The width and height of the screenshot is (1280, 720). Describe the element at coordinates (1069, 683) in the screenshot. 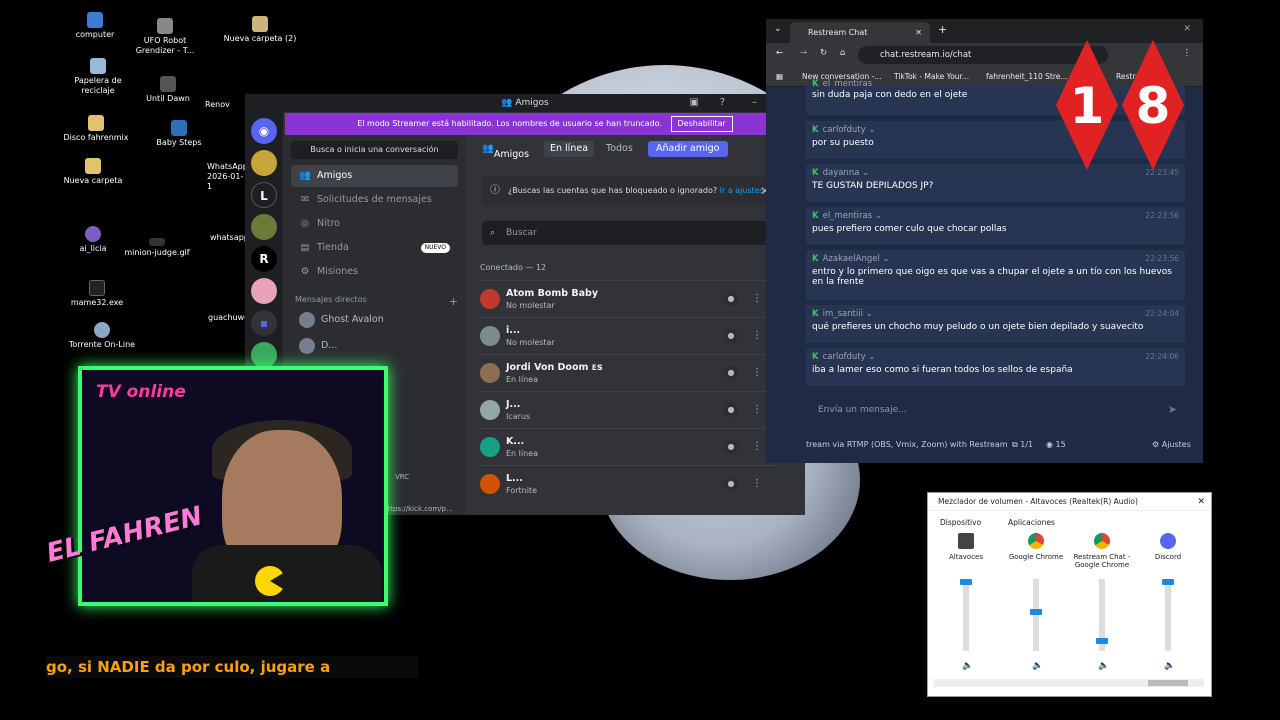

I see `horizontal-scrollbar` at that location.